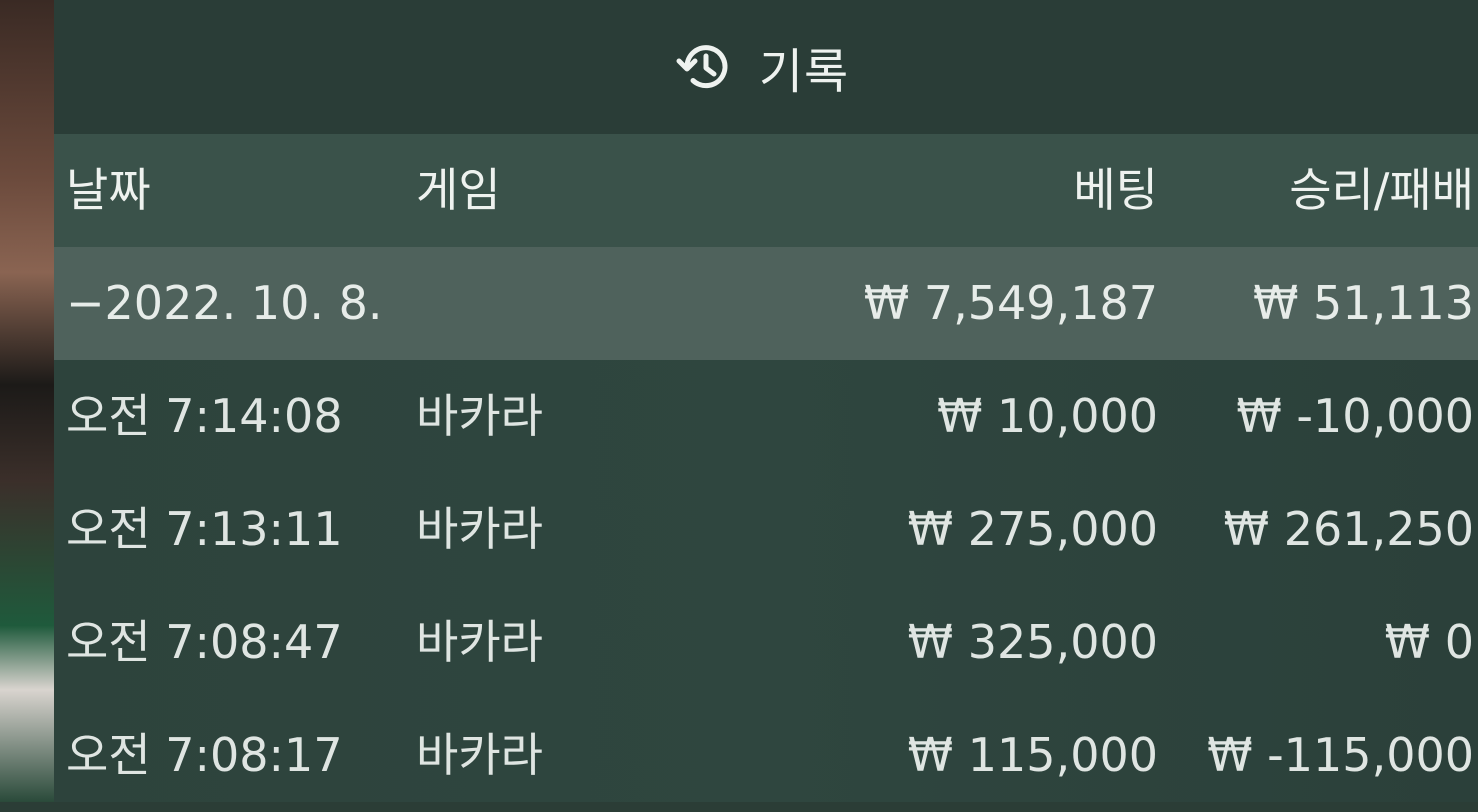 This screenshot has height=812, width=1478. Describe the element at coordinates (204, 416) in the screenshot. I see `row-time: 오전 7:14:08` at that location.